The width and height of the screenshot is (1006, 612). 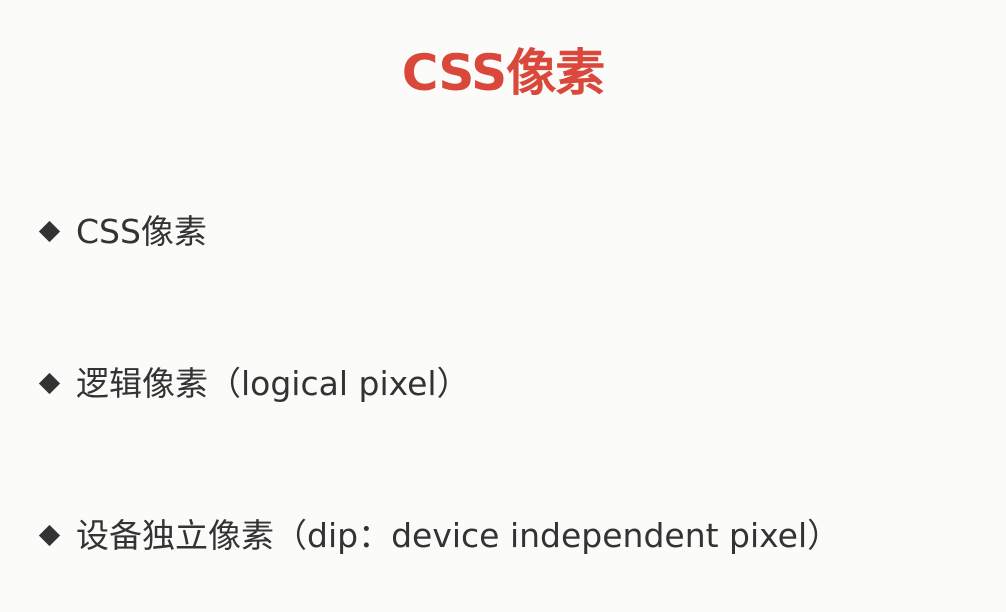 What do you see at coordinates (458, 535) in the screenshot?
I see `bullet-text: 设备独立像素（dip：device independent pixel）` at bounding box center [458, 535].